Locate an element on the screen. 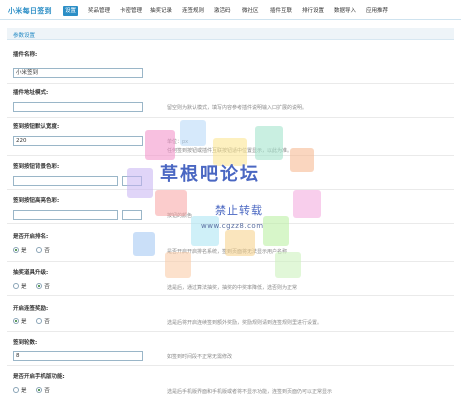 The image size is (461, 400). tab-streak-rules: 连签规则 is located at coordinates (193, 11).